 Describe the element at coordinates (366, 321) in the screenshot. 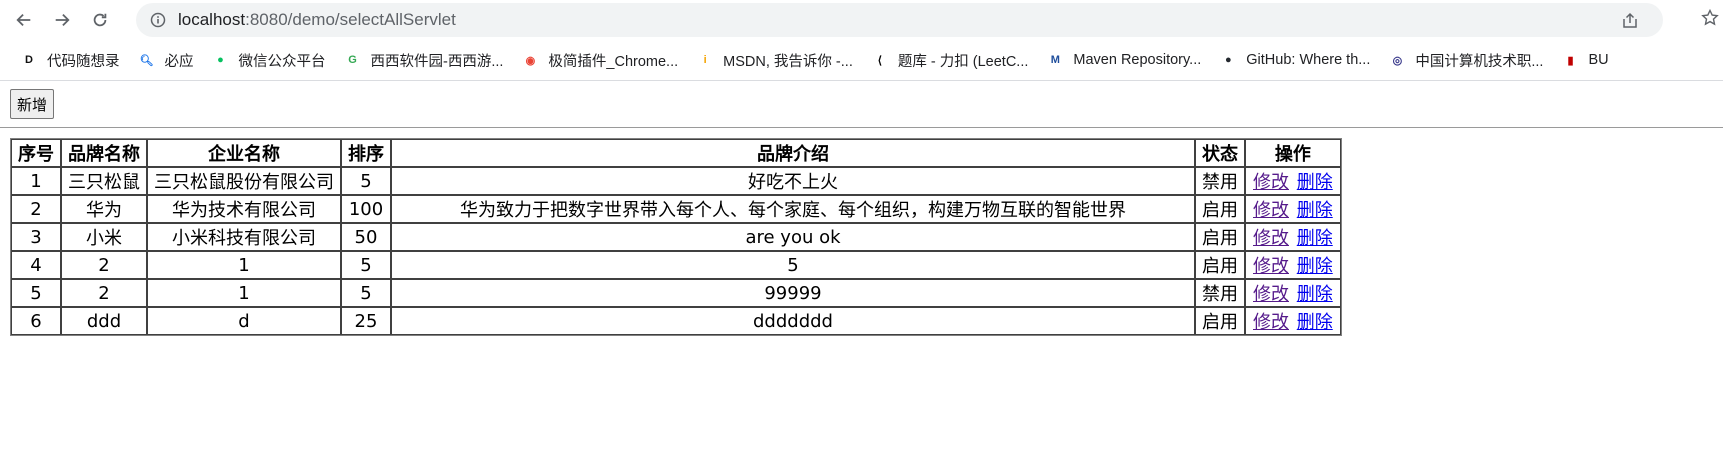

I see `cell-order: 25` at that location.